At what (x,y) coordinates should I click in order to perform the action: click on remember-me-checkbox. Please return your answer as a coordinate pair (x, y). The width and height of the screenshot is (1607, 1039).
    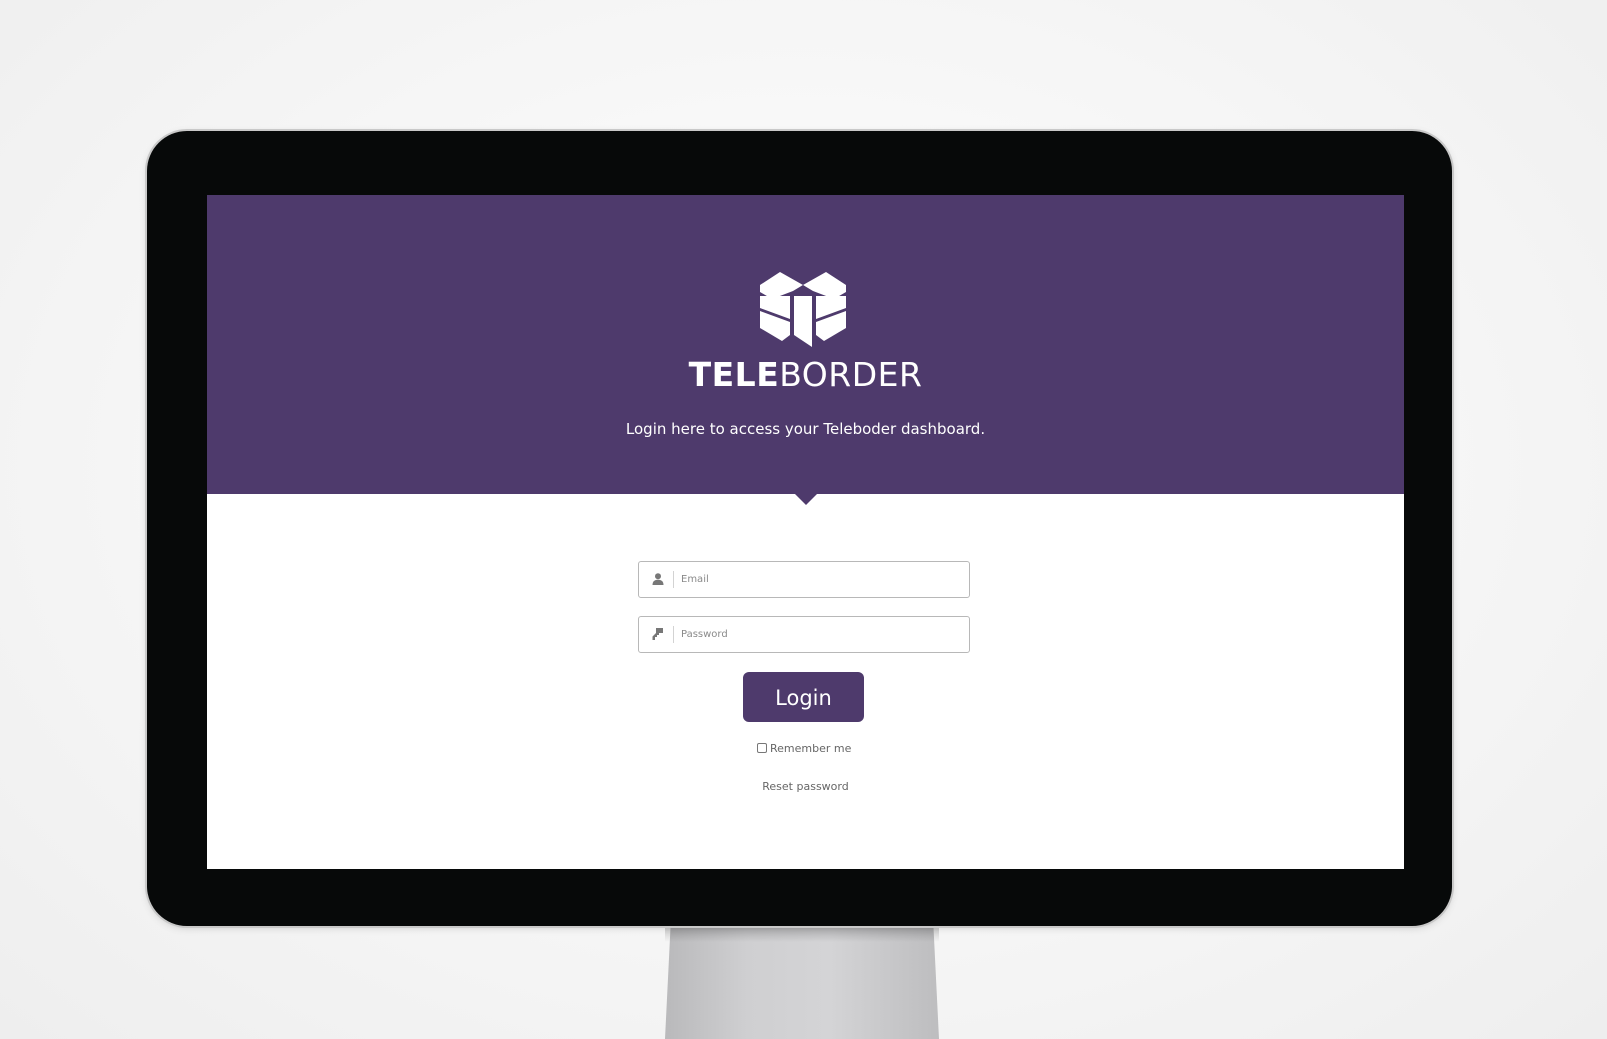
    Looking at the image, I should click on (762, 748).